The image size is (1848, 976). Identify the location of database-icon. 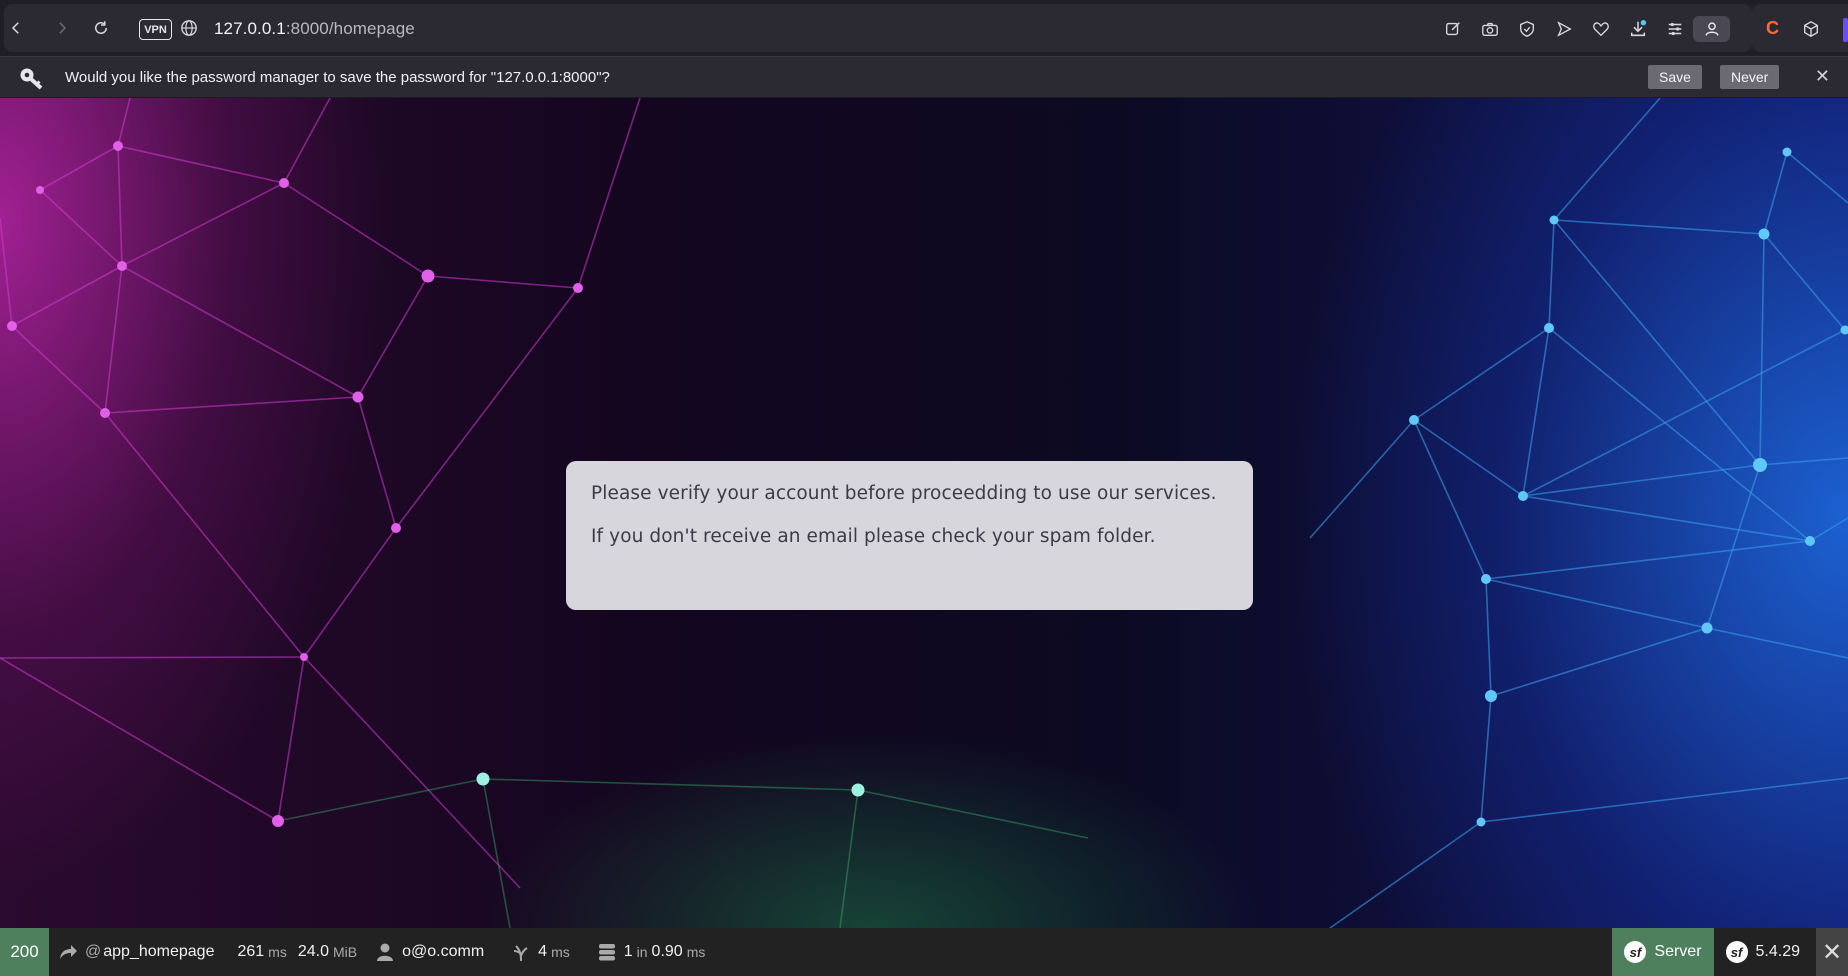
(606, 952).